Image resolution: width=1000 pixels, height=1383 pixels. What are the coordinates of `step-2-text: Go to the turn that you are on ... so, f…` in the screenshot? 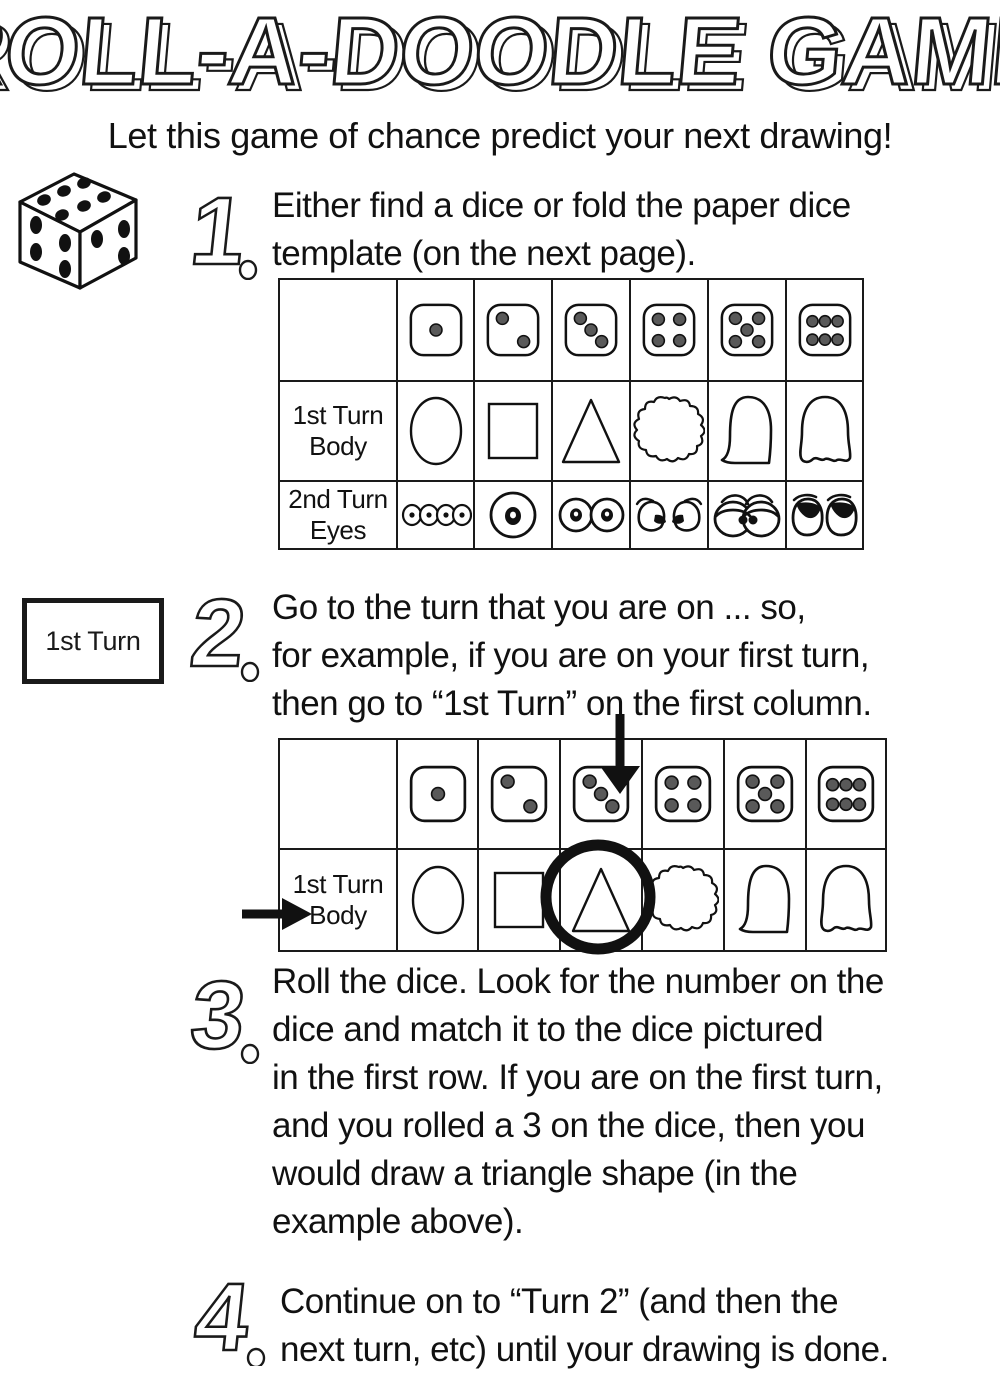 It's located at (572, 655).